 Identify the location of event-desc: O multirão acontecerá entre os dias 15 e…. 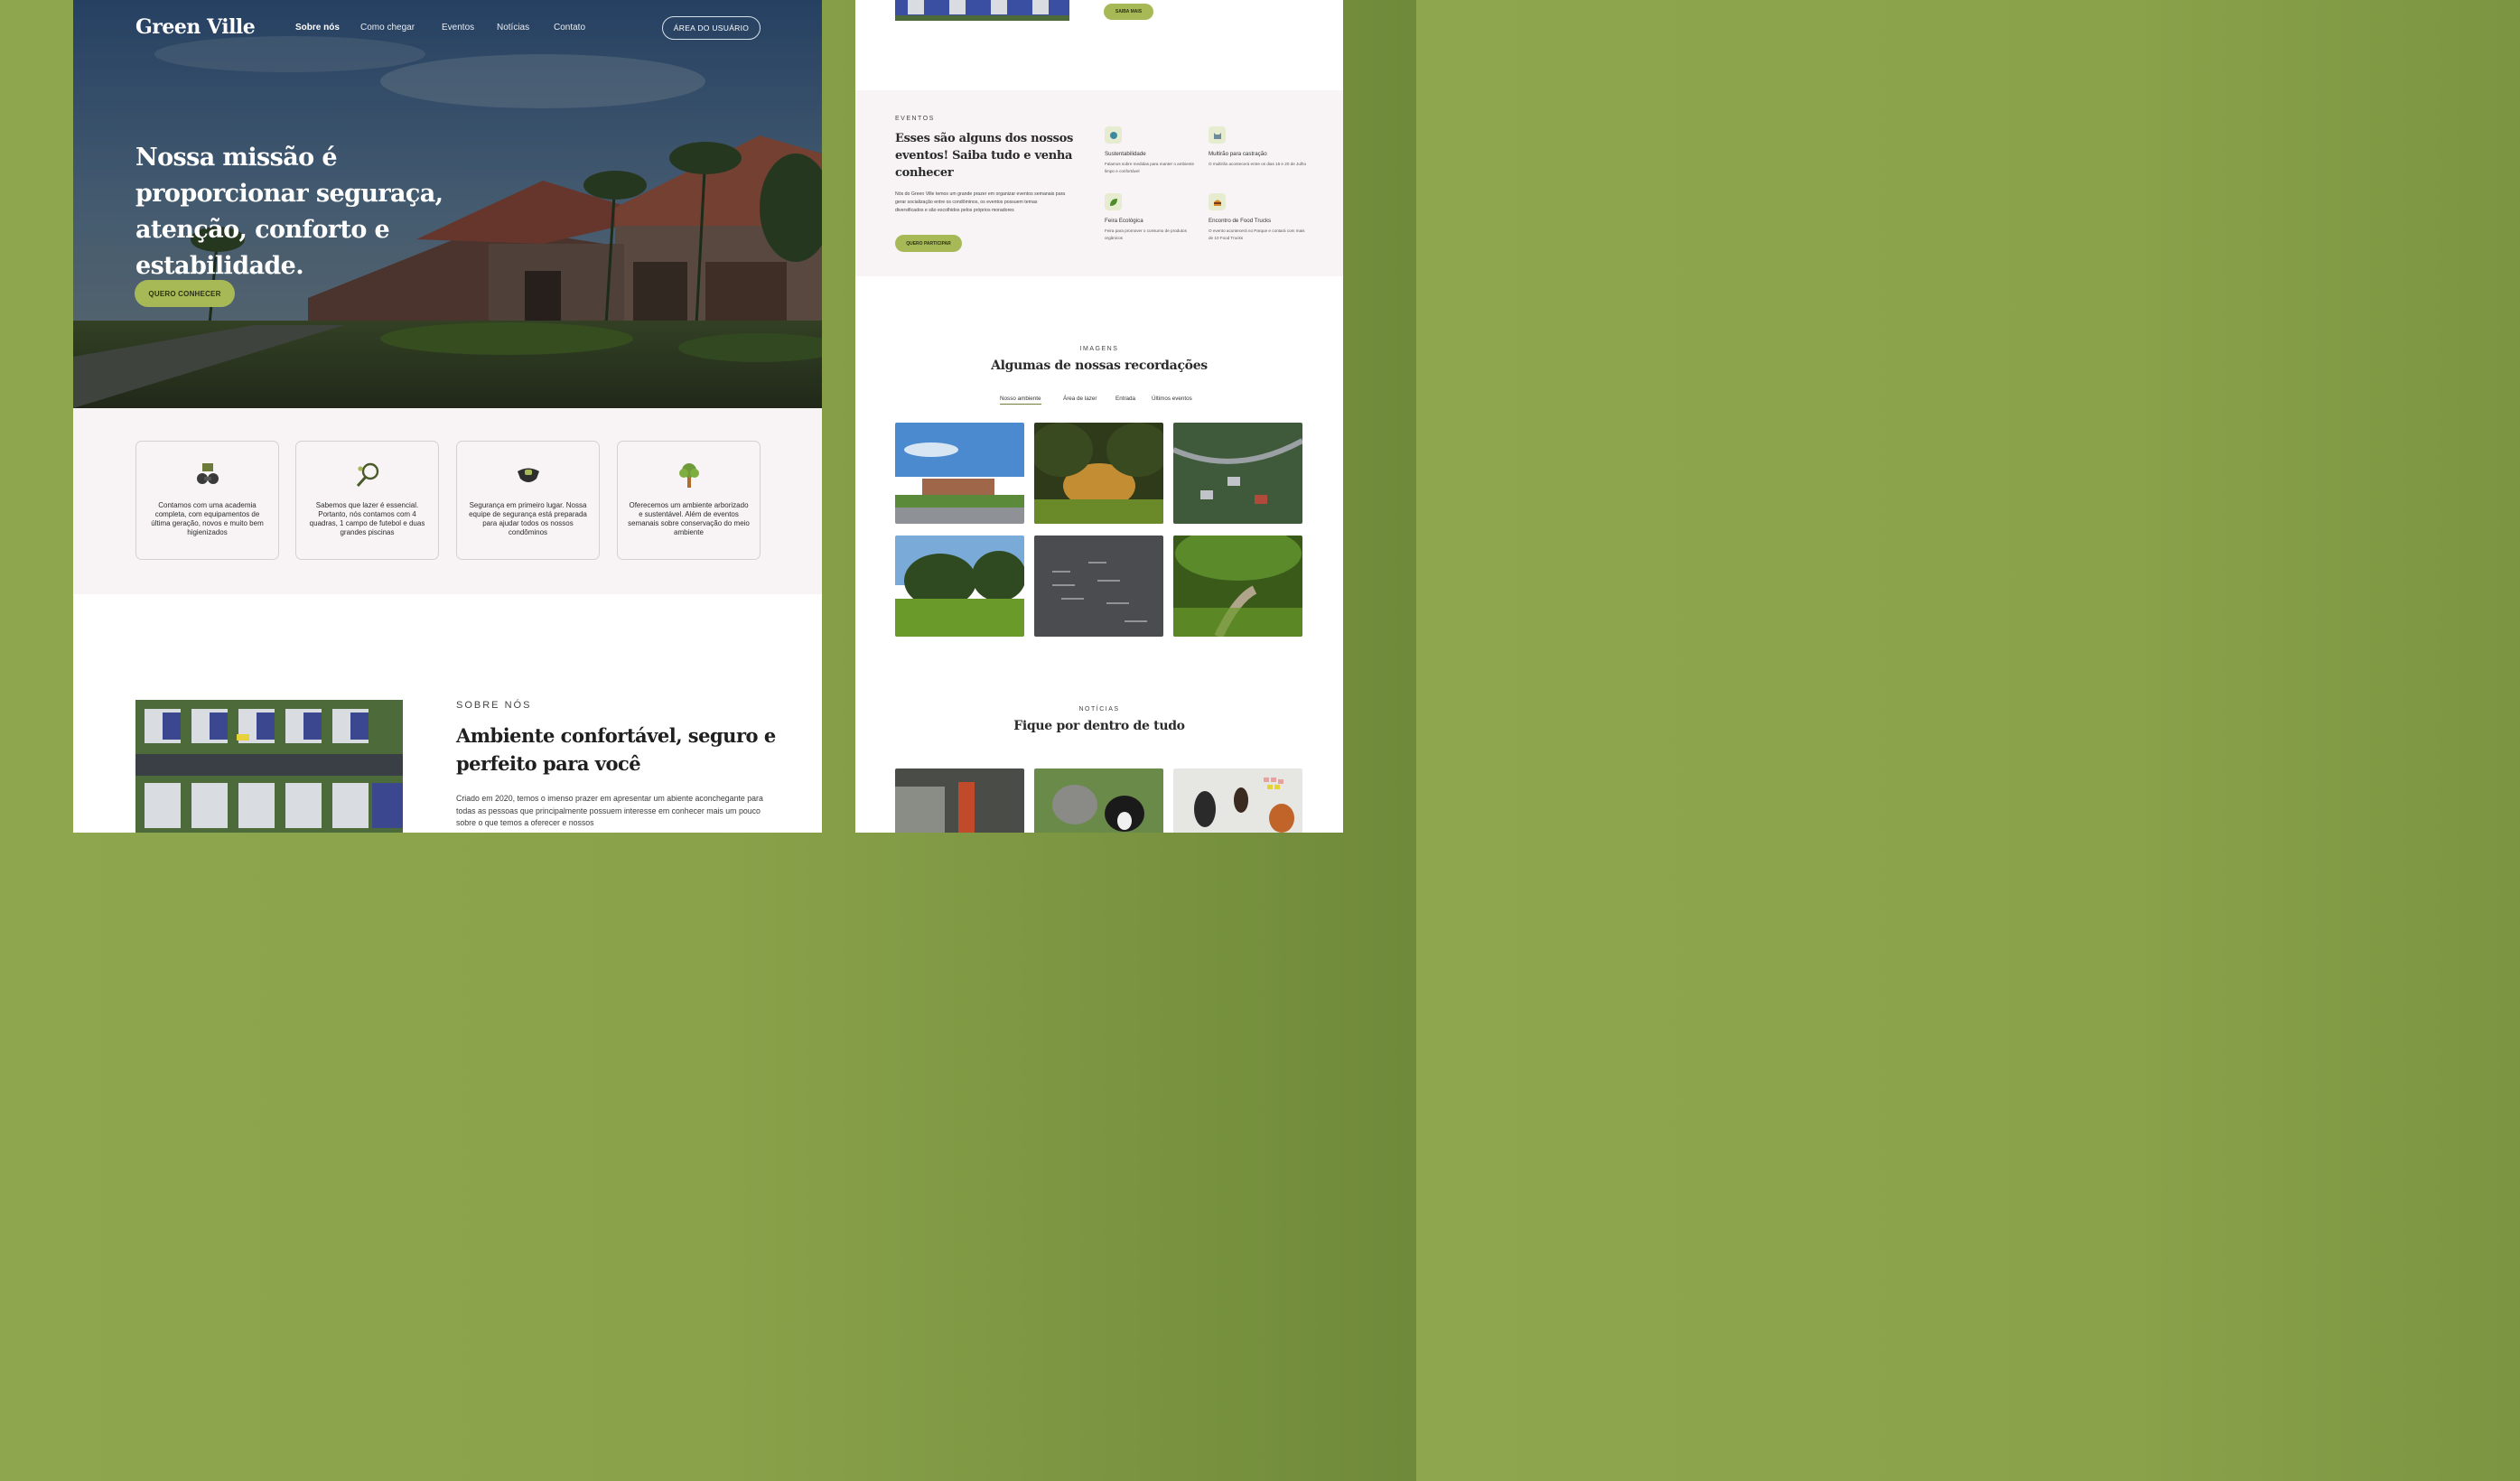
(1258, 164).